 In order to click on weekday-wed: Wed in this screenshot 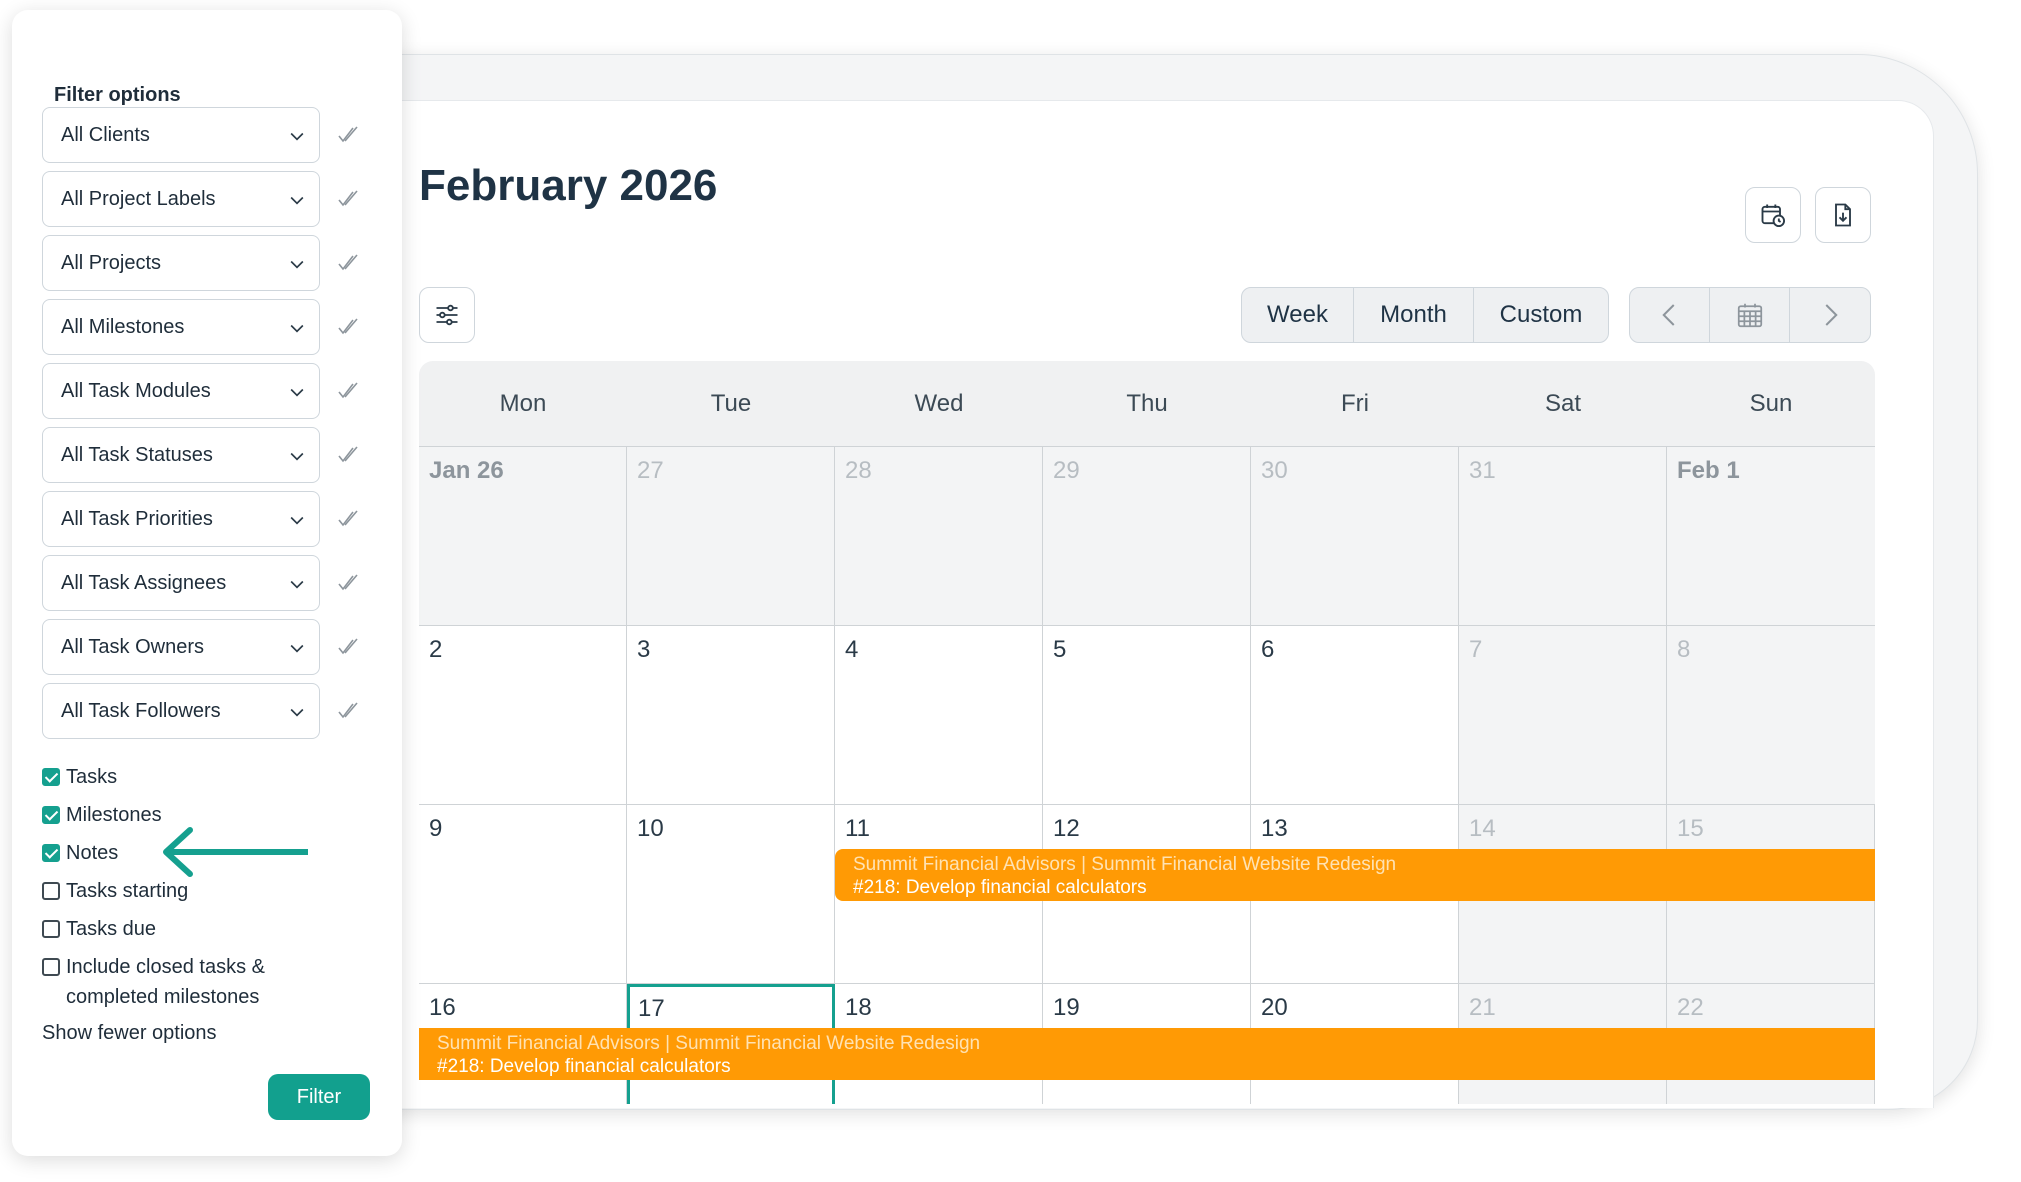, I will do `click(939, 403)`.